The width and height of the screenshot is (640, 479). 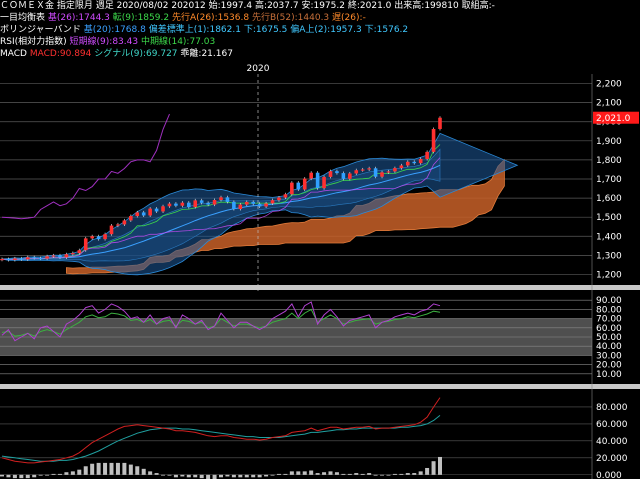 I want to click on macd-value: 90.894, so click(x=75, y=54).